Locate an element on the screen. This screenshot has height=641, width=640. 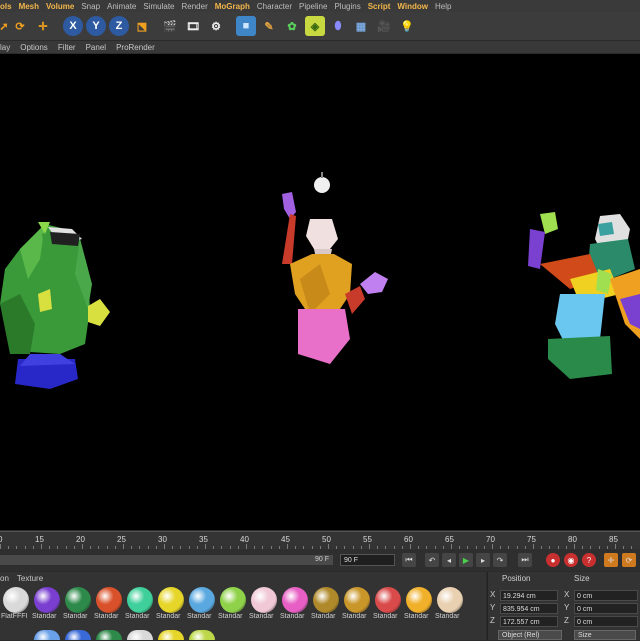
go-to-end-icon: ⏭ is located at coordinates (525, 560).